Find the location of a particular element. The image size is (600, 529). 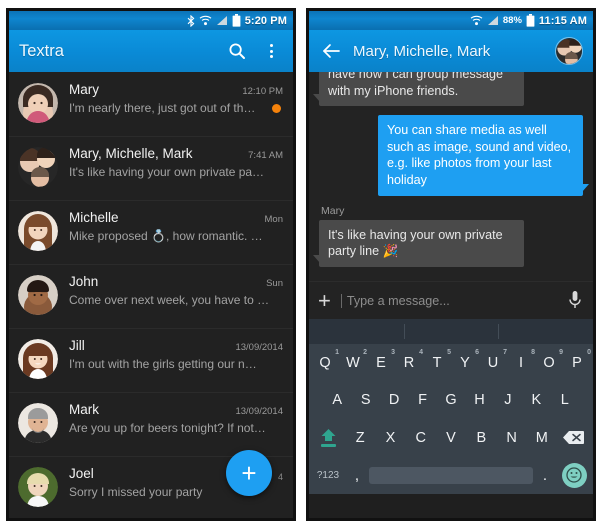

fab-plus-icon: + is located at coordinates (249, 473).